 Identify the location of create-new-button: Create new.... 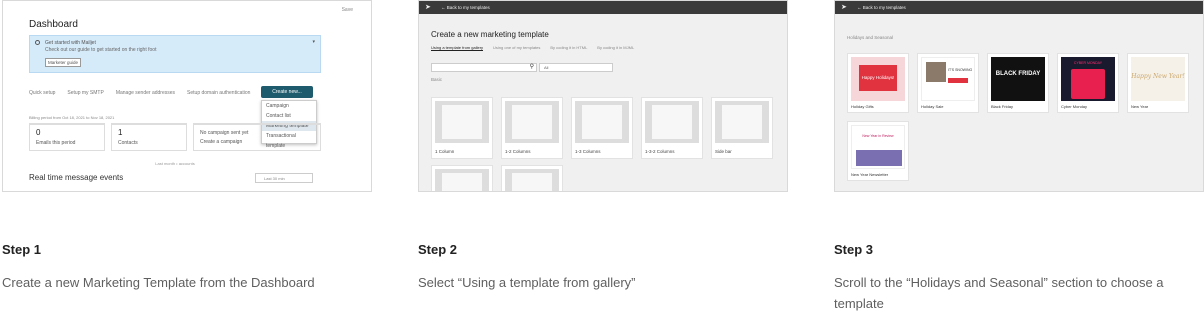
(287, 92).